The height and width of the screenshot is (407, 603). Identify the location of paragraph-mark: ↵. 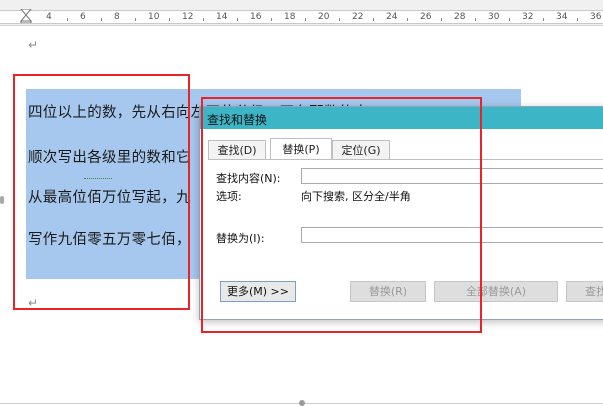
(33, 45).